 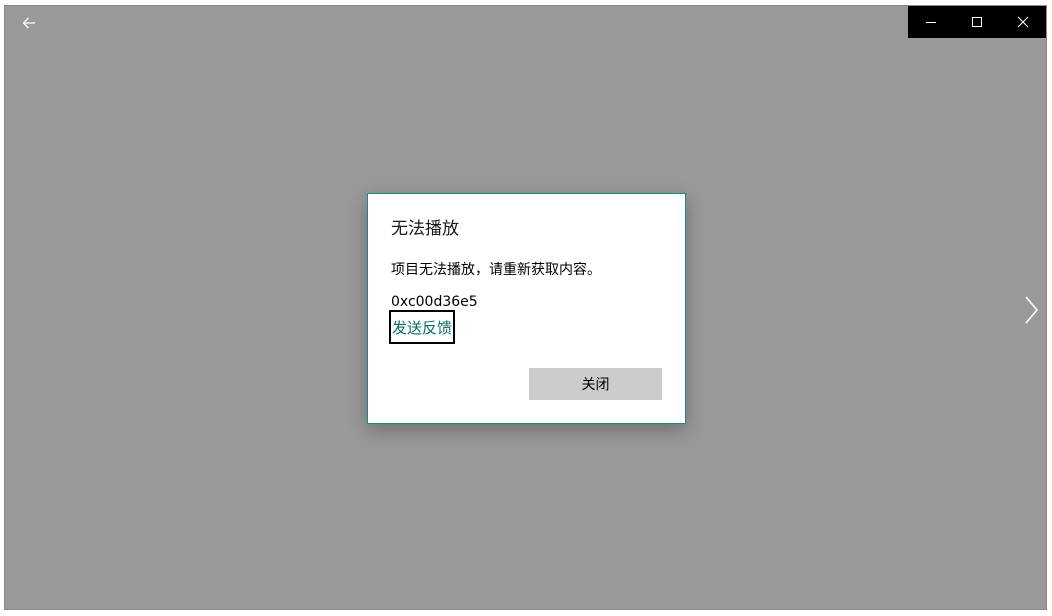 I want to click on maximize-icon, so click(x=977, y=22).